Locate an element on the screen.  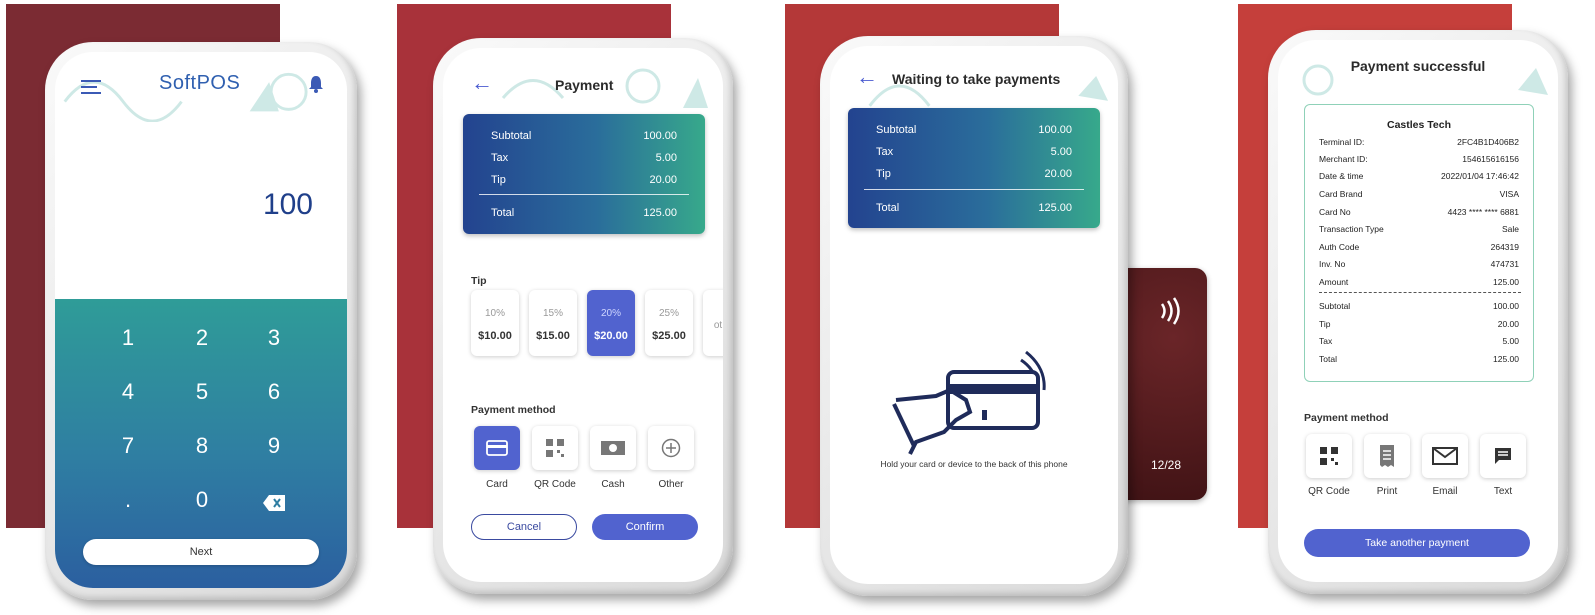
receipt-row-tax: Tax 5.00 is located at coordinates (1419, 341).